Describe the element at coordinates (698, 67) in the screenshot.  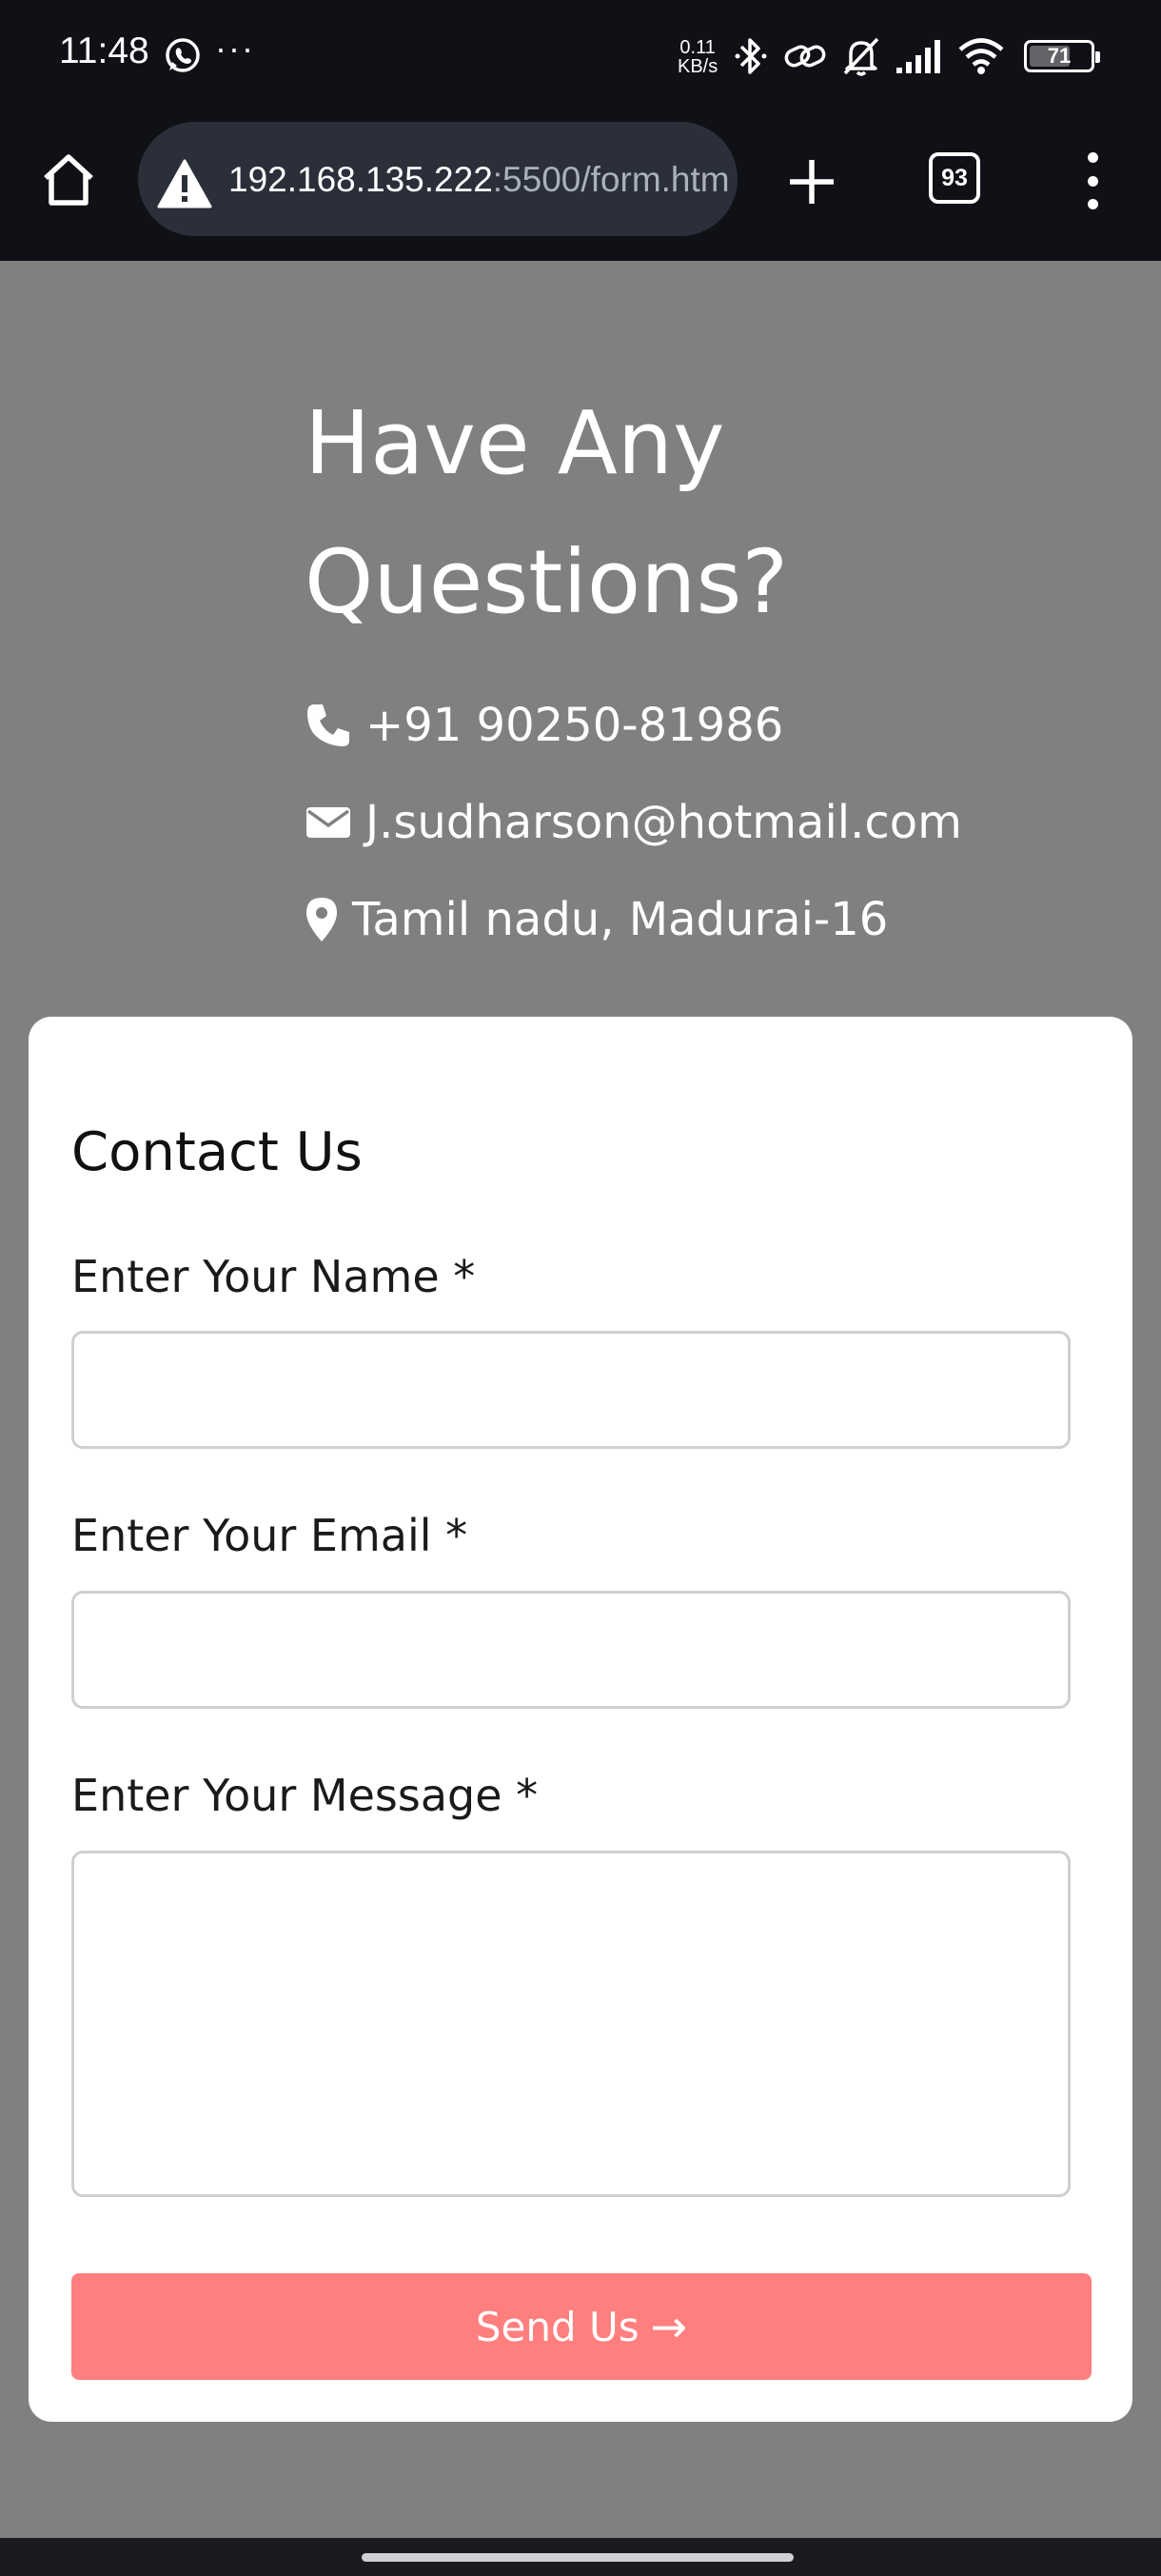
I see `network-speed-unit: KB/s` at that location.